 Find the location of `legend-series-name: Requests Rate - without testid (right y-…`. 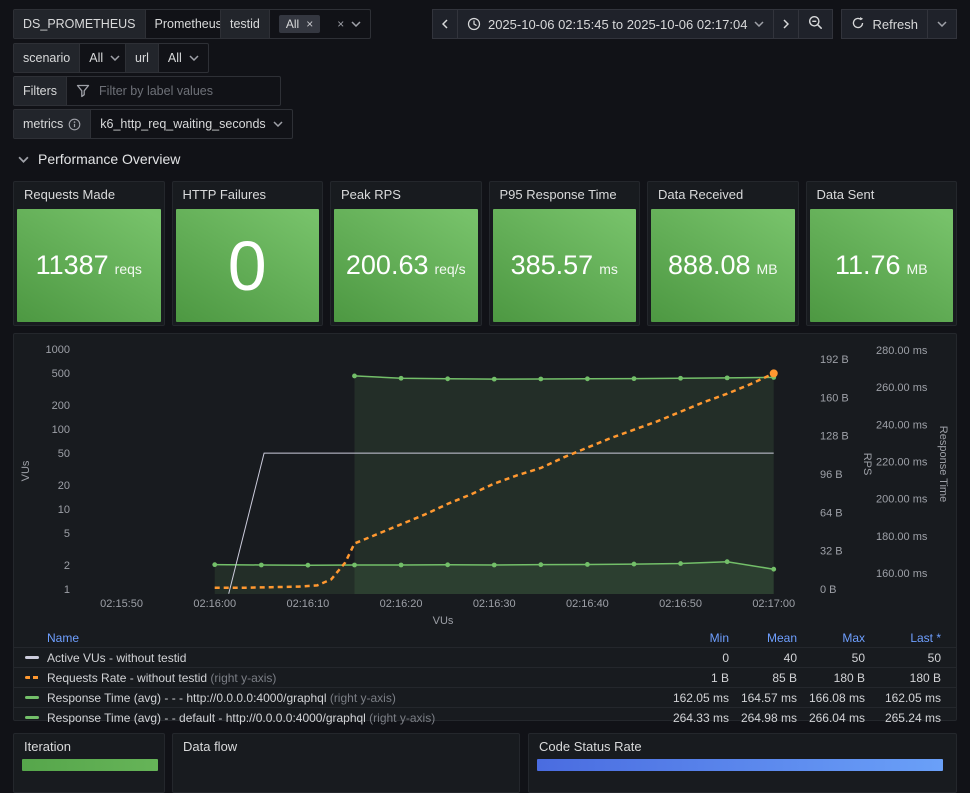

legend-series-name: Requests Rate - without testid (right y-… is located at coordinates (354, 678).